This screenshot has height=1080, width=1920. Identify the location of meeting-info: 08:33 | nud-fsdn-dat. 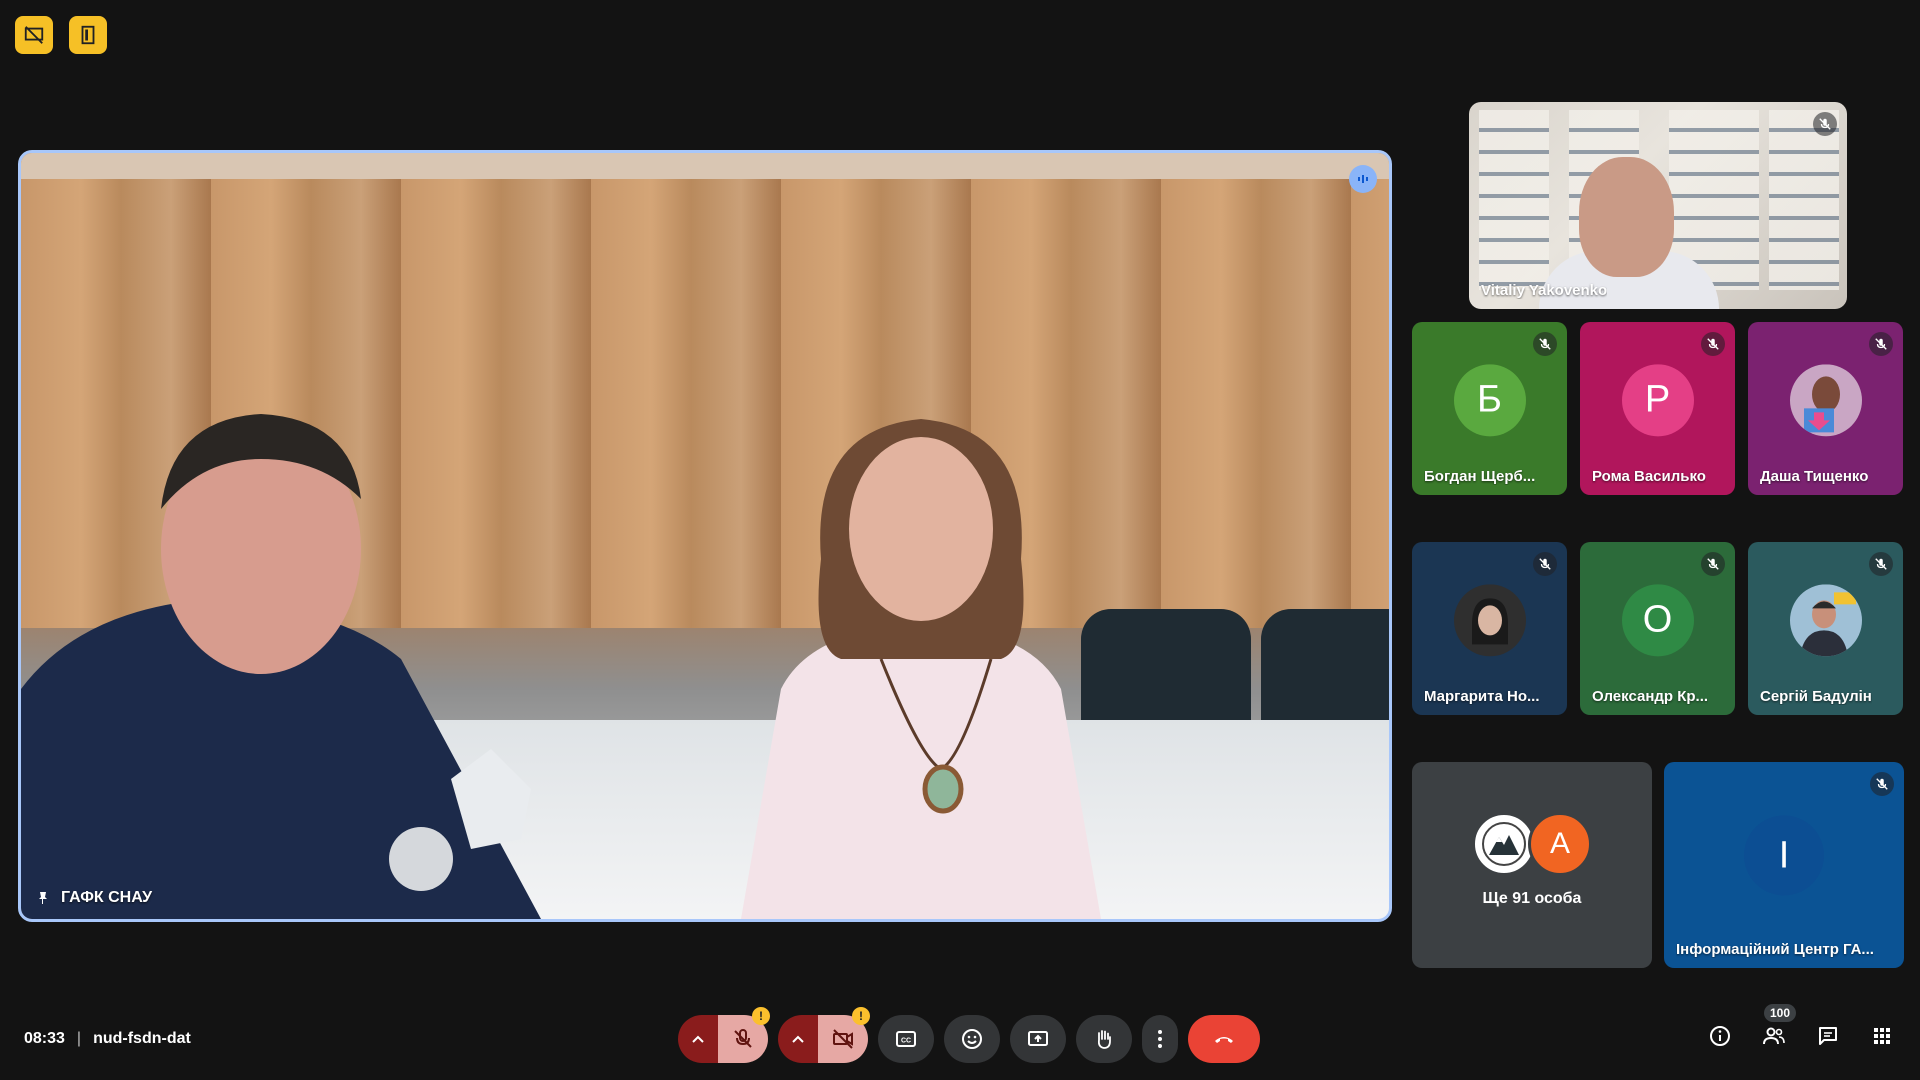
(107, 1039).